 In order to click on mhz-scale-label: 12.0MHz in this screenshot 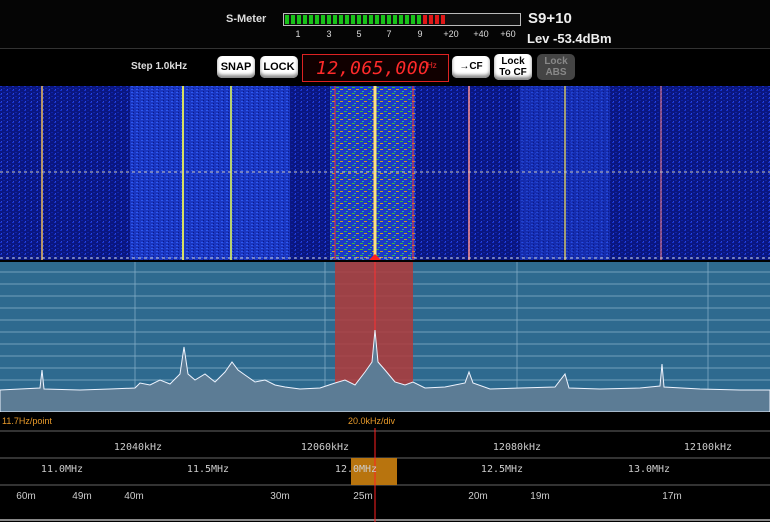, I will do `click(356, 469)`.